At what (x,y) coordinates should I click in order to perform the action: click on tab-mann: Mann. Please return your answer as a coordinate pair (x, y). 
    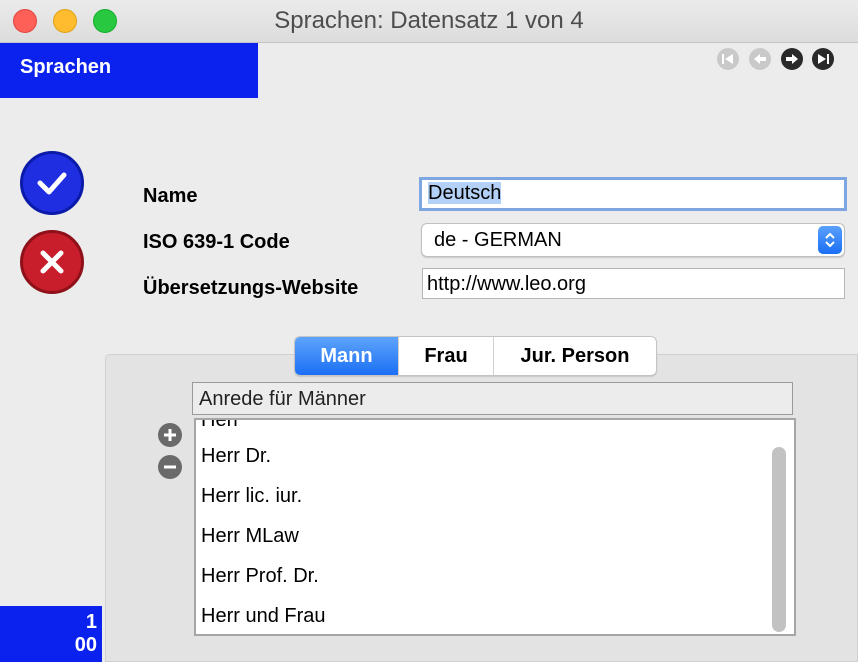
    Looking at the image, I should click on (347, 356).